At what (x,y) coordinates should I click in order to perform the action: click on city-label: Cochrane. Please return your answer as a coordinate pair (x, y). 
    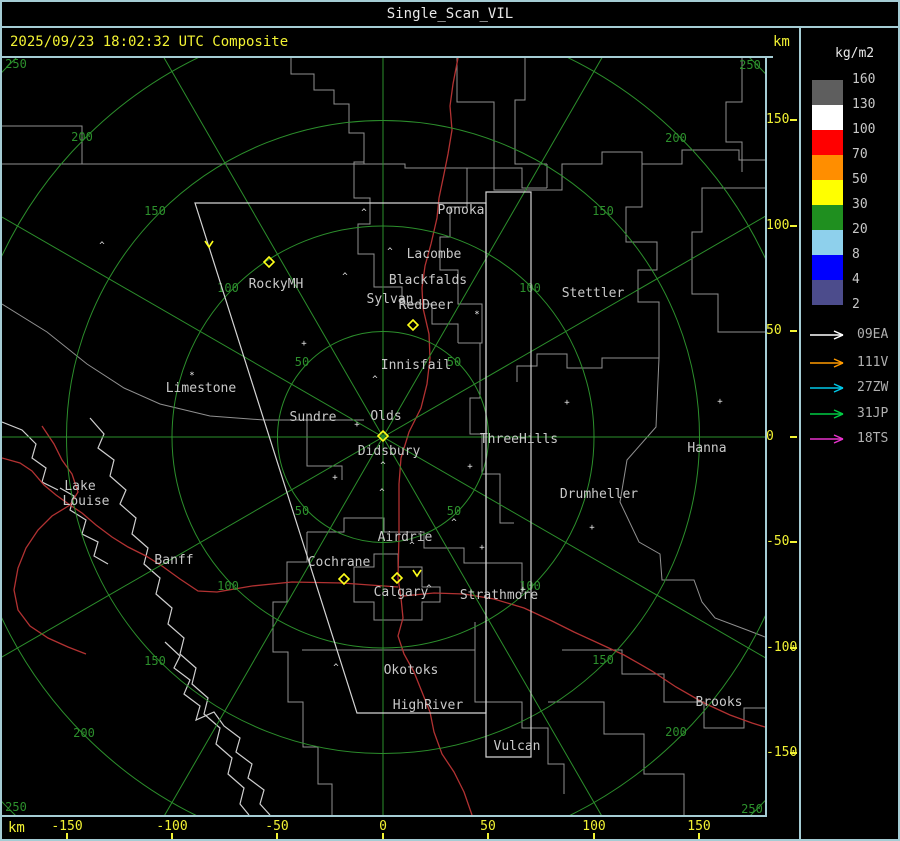
    Looking at the image, I should click on (339, 562).